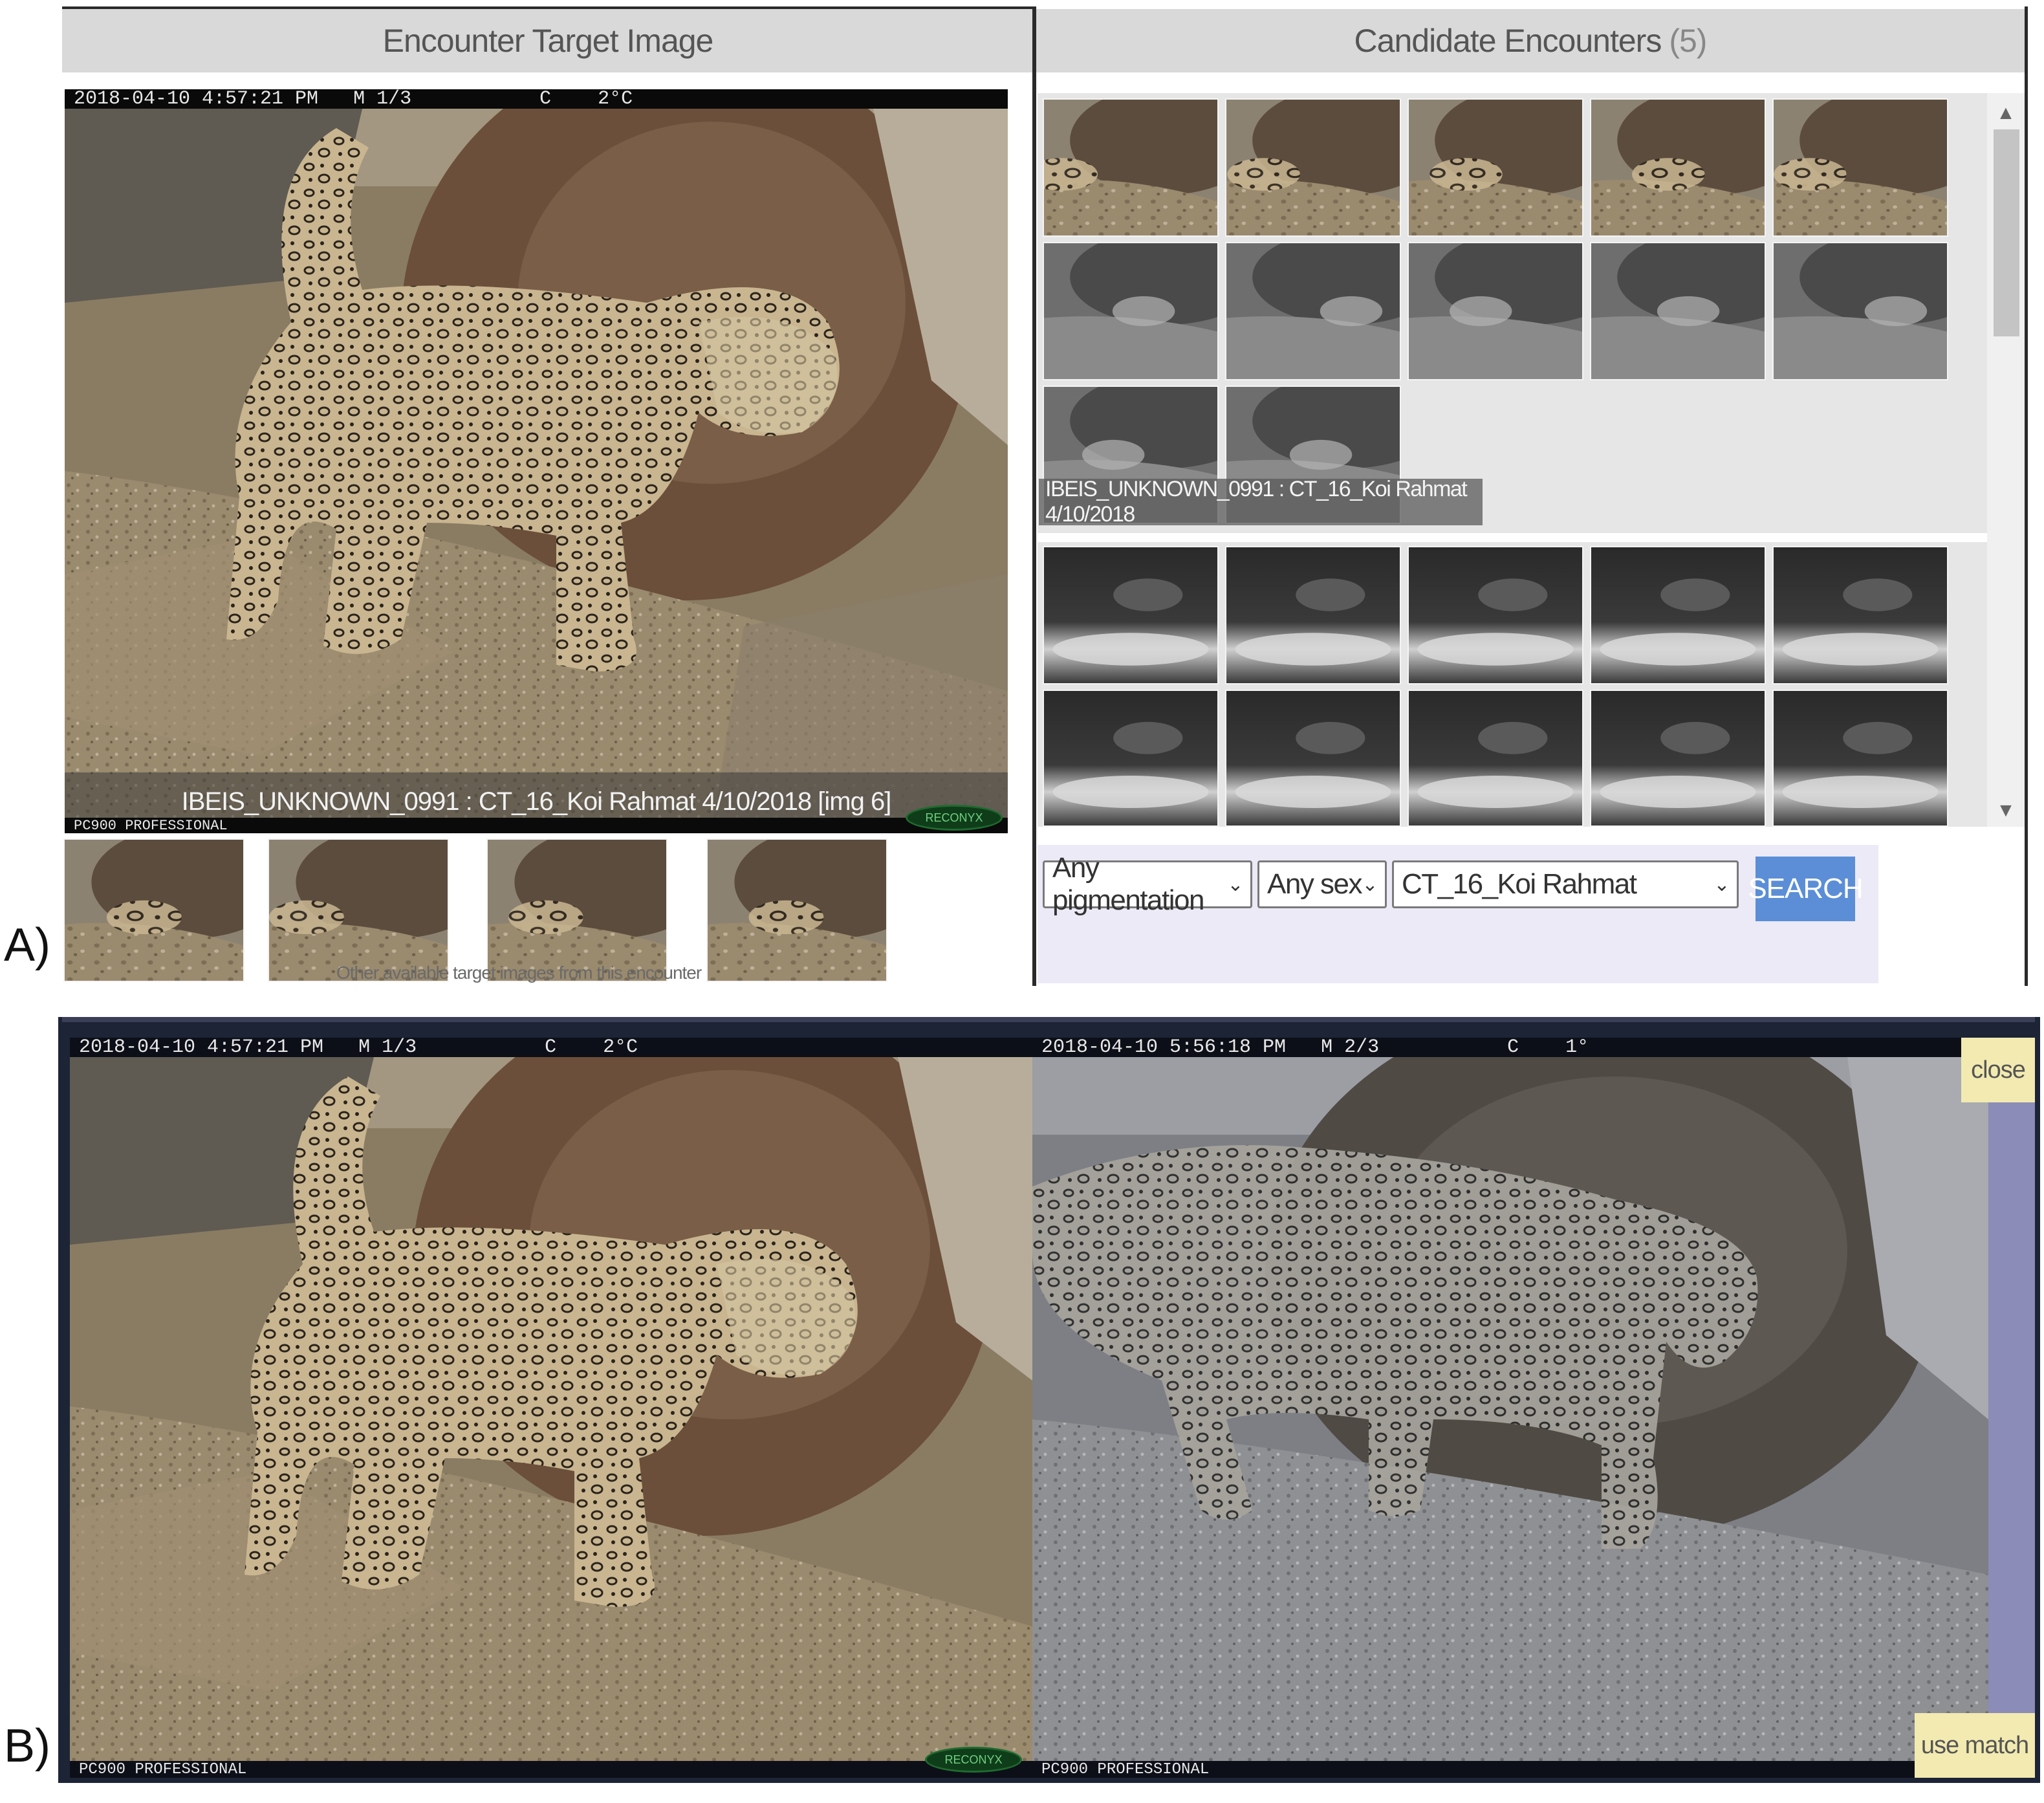 Image resolution: width=2044 pixels, height=1803 pixels. I want to click on sex-select: Any sex ⌄, so click(1322, 884).